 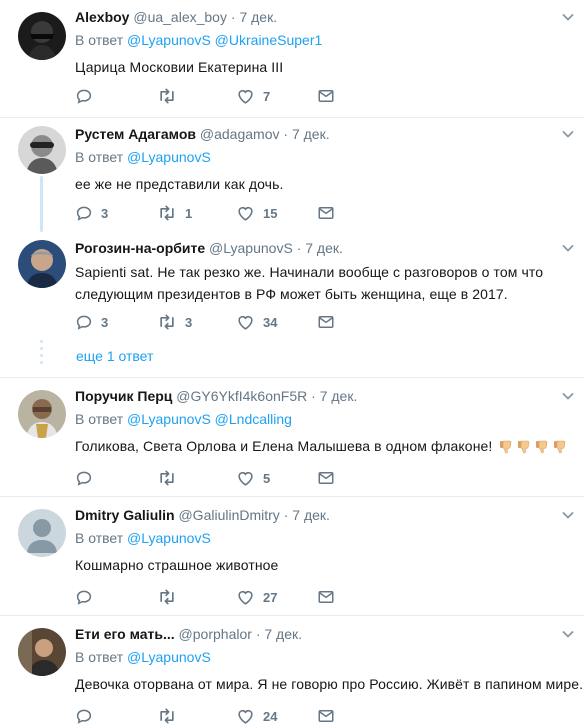 What do you see at coordinates (245, 322) in the screenshot?
I see `like-icon` at bounding box center [245, 322].